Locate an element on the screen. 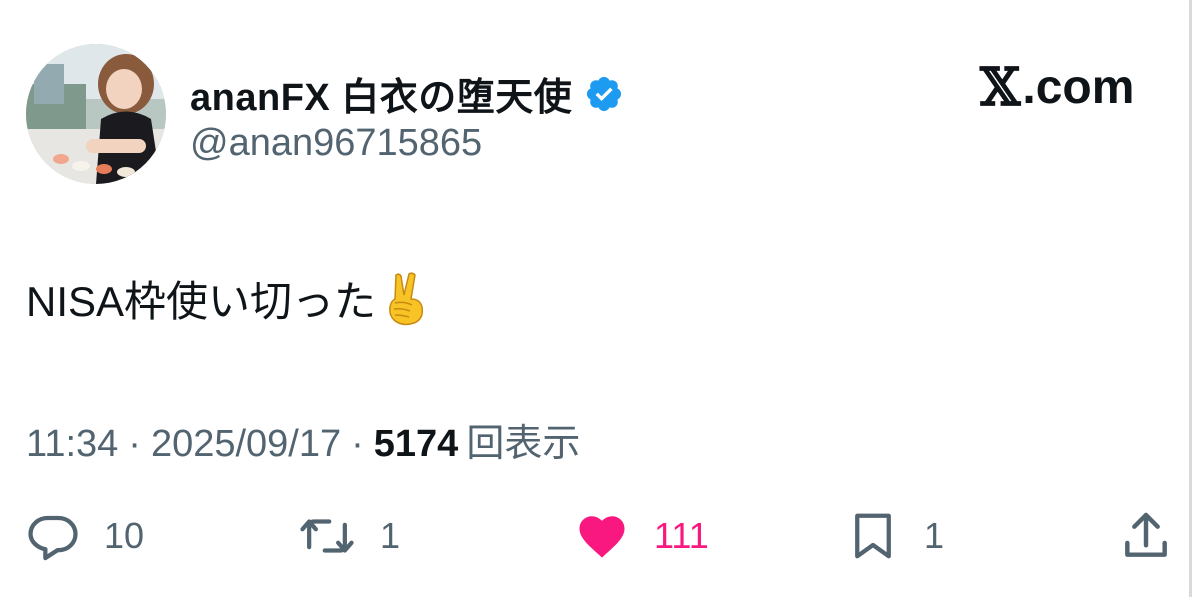  author-display-name: ananFX 白衣の堕天使 is located at coordinates (381, 93).